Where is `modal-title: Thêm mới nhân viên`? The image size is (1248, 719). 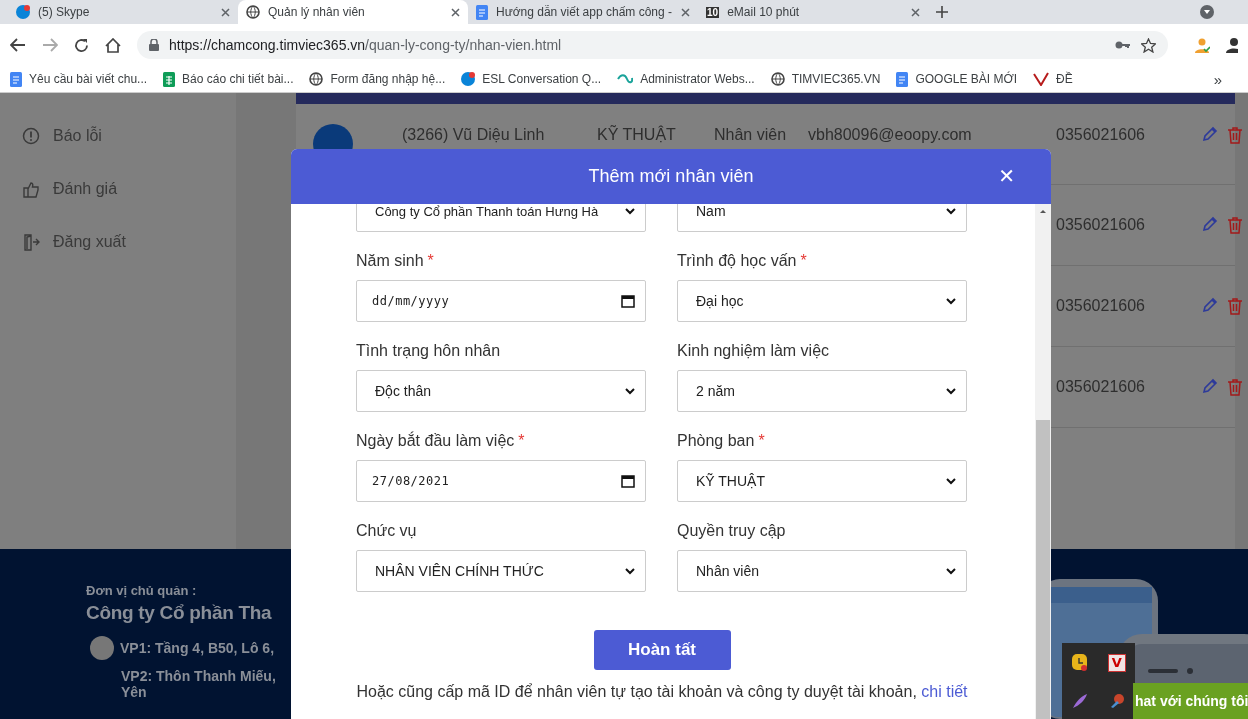 modal-title: Thêm mới nhân viên is located at coordinates (671, 176).